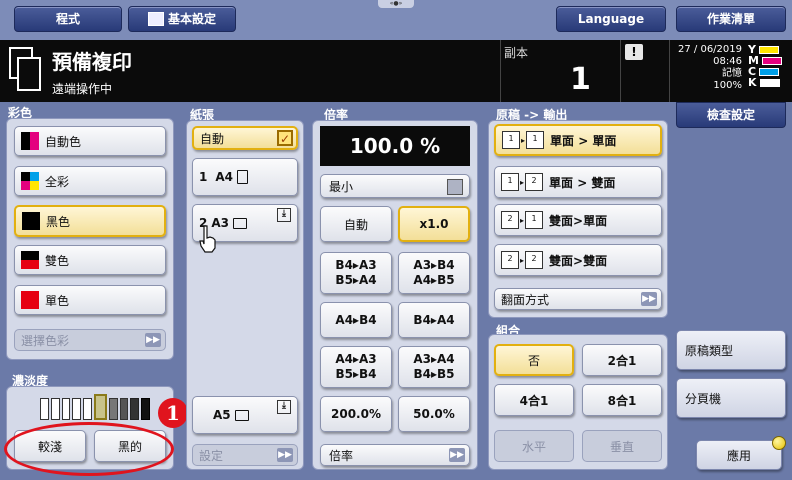  What do you see at coordinates (395, 455) in the screenshot?
I see `zoom-more-button: 倍率 ▶▶` at bounding box center [395, 455].